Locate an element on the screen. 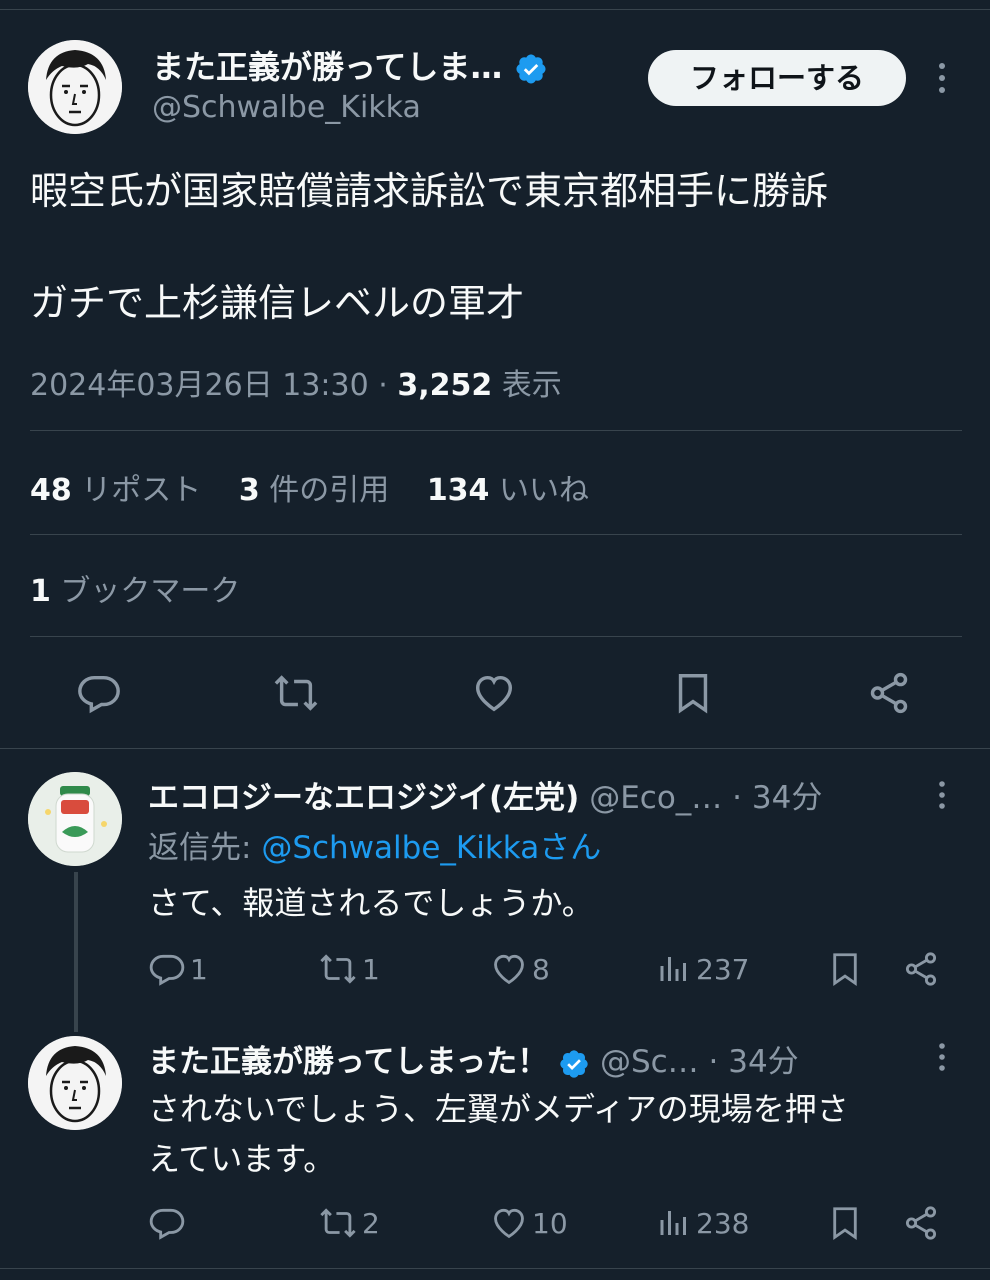 The image size is (990, 1280). reply1-header: エコロジーなエロジジイ(左党) @Eco_… · 34分 is located at coordinates (485, 794).